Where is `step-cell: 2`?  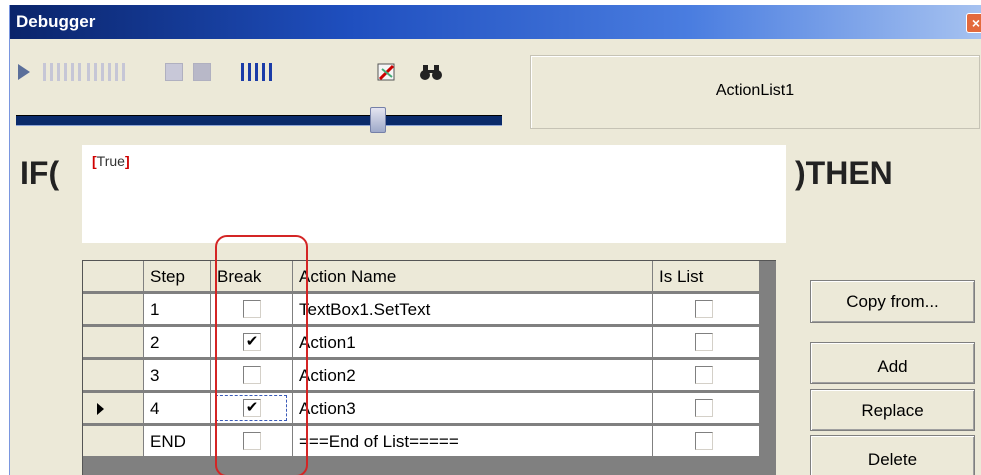
step-cell: 2 is located at coordinates (177, 342).